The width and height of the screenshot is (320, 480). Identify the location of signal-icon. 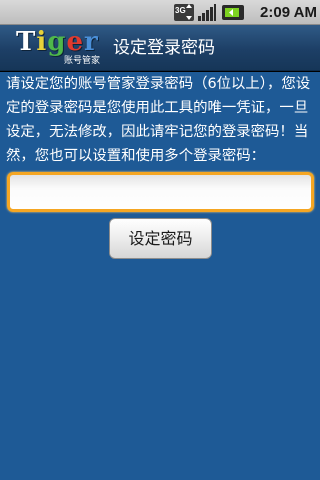
(207, 12).